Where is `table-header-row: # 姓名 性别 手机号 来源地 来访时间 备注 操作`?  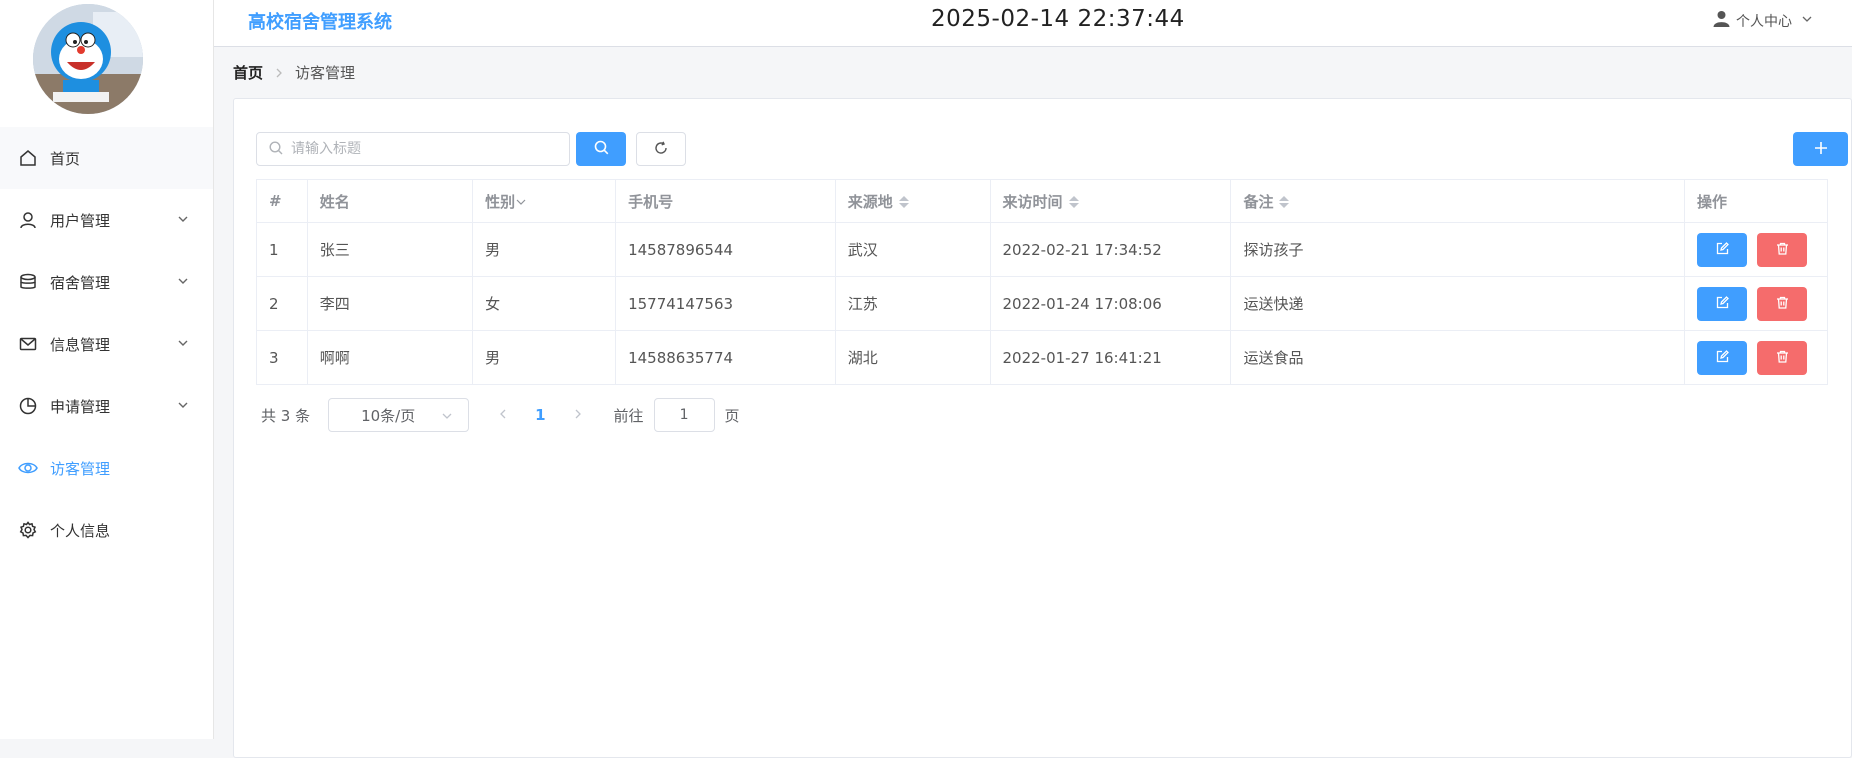 table-header-row: # 姓名 性别 手机号 来源地 来访时间 备注 操作 is located at coordinates (1042, 201).